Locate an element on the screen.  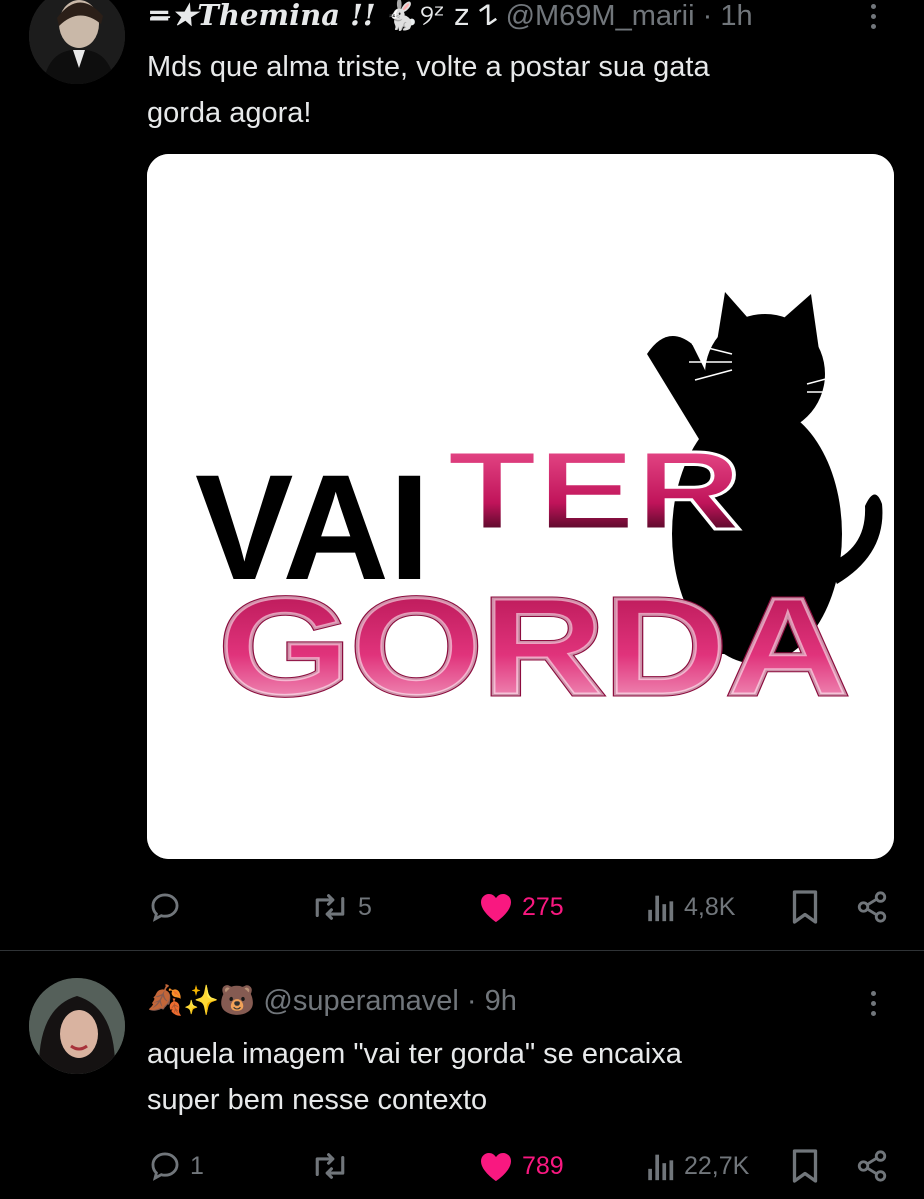
repost-button: 5 is located at coordinates (341, 907).